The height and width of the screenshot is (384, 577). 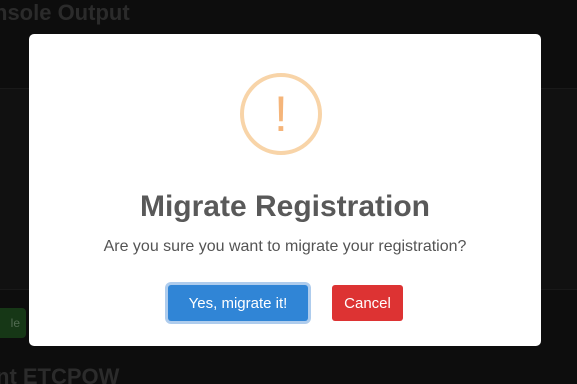 What do you see at coordinates (285, 206) in the screenshot?
I see `dialog-title: Migrate Registration` at bounding box center [285, 206].